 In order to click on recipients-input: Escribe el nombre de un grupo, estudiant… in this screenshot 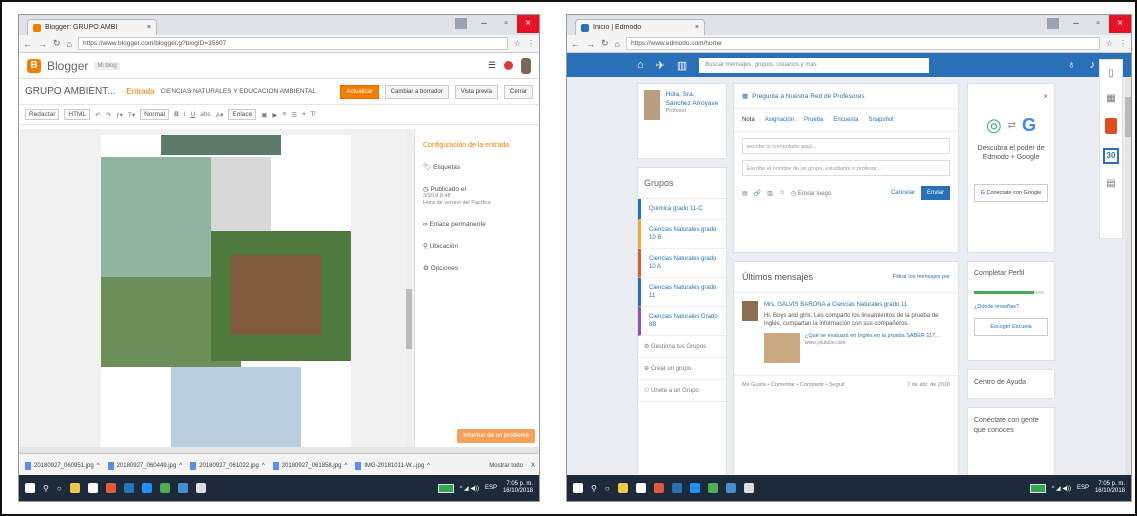, I will do `click(846, 168)`.